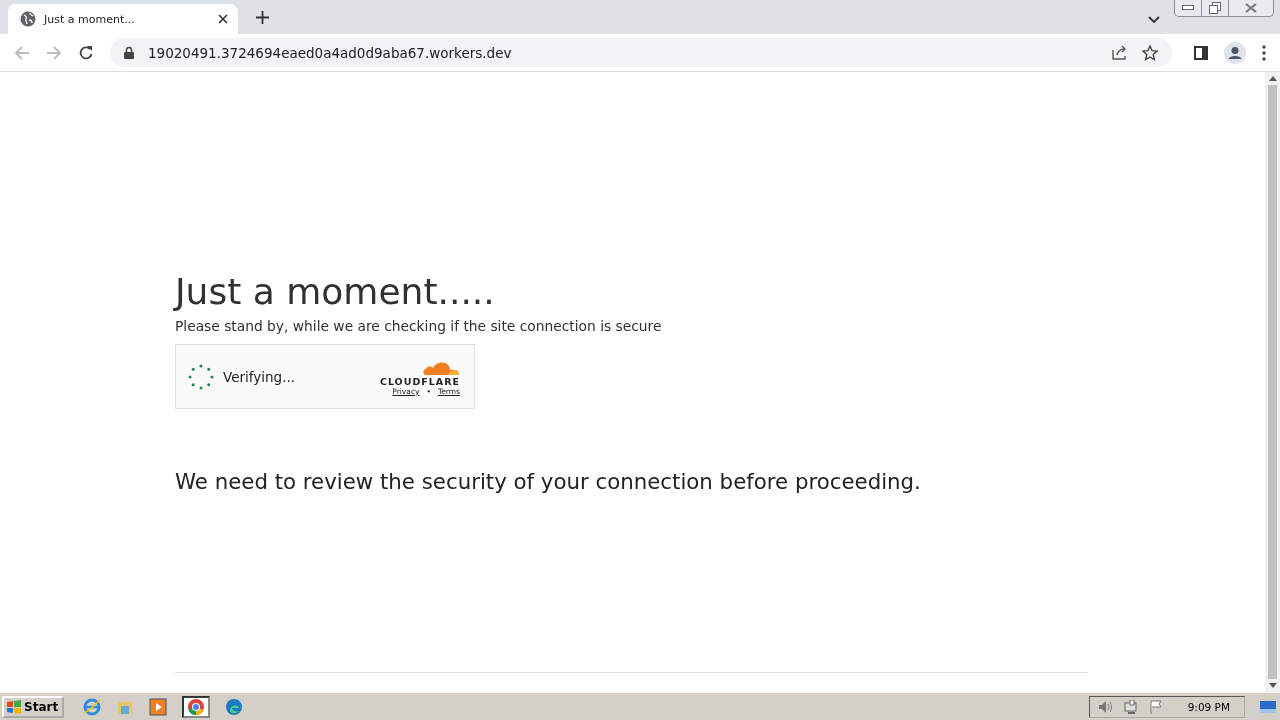  Describe the element at coordinates (223, 19) in the screenshot. I see `close-icon` at that location.